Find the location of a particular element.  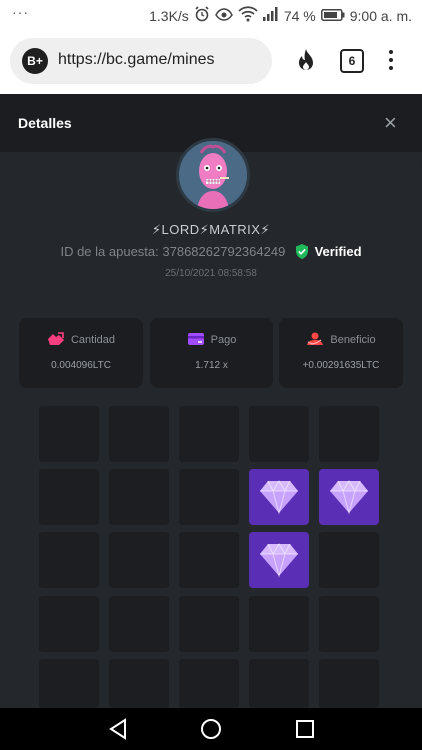

back-icon is located at coordinates (118, 729).